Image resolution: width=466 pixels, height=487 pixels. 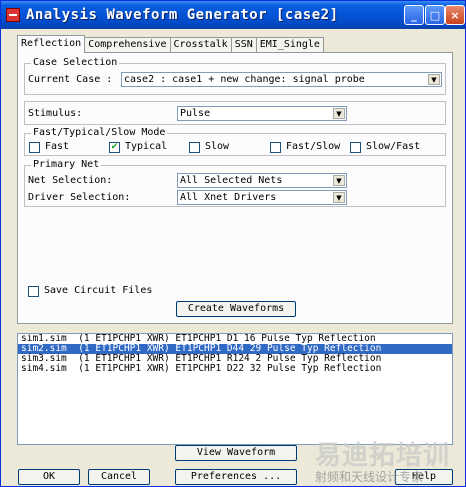 I want to click on mode-typical-checkbox: ✔ Typical, so click(x=138, y=147).